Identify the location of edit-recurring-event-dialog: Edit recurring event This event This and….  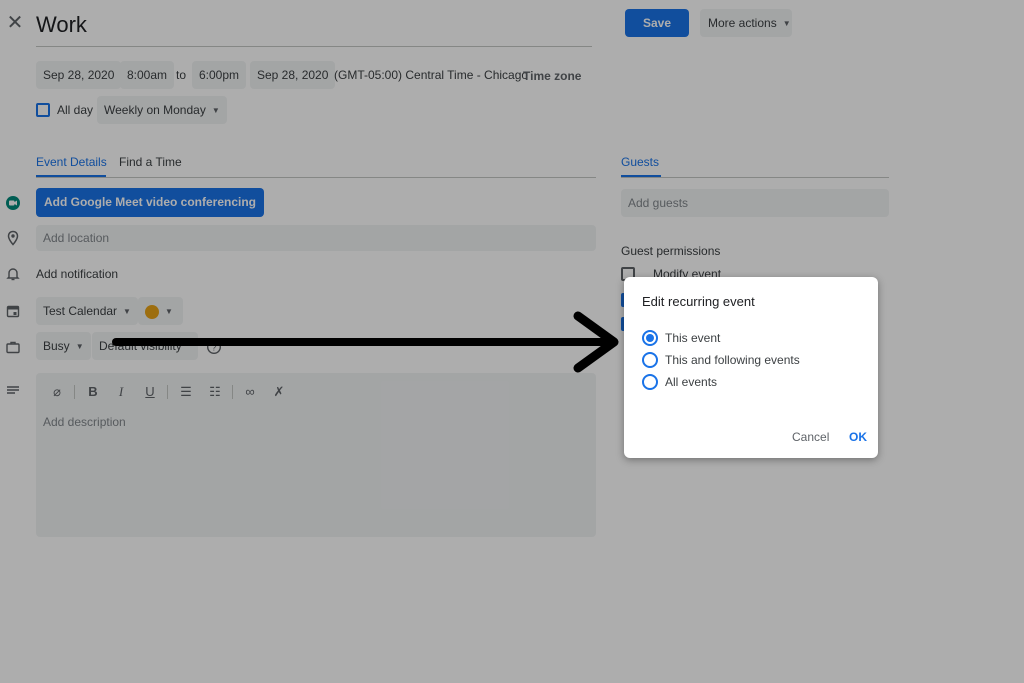
(751, 367).